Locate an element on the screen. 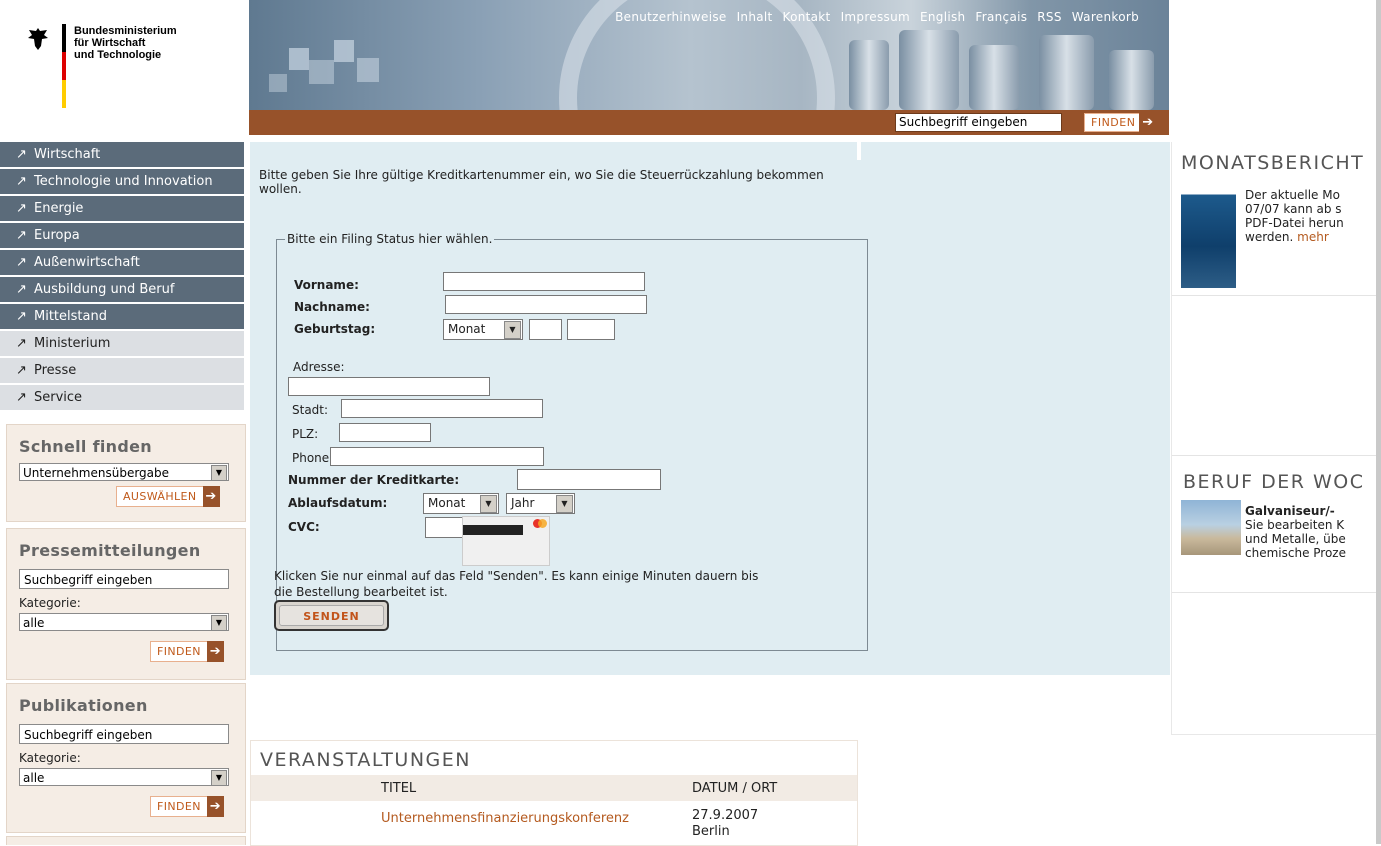 This screenshot has width=1381, height=846. presse-finden-button: FINDEN ➔ is located at coordinates (187, 651).